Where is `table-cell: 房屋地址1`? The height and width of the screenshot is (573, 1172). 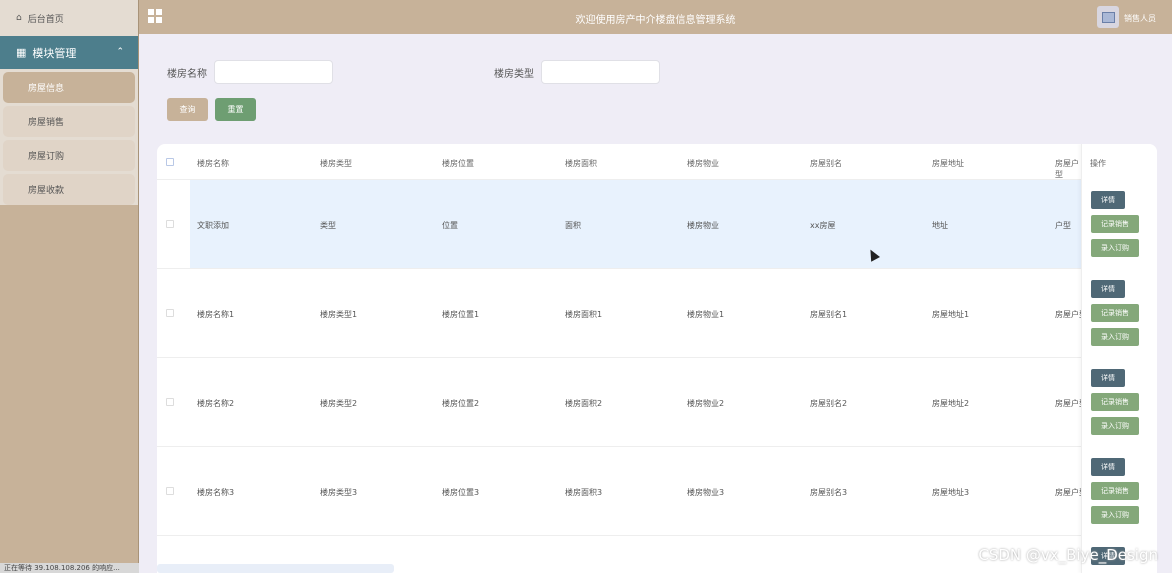
table-cell: 房屋地址1 is located at coordinates (951, 314).